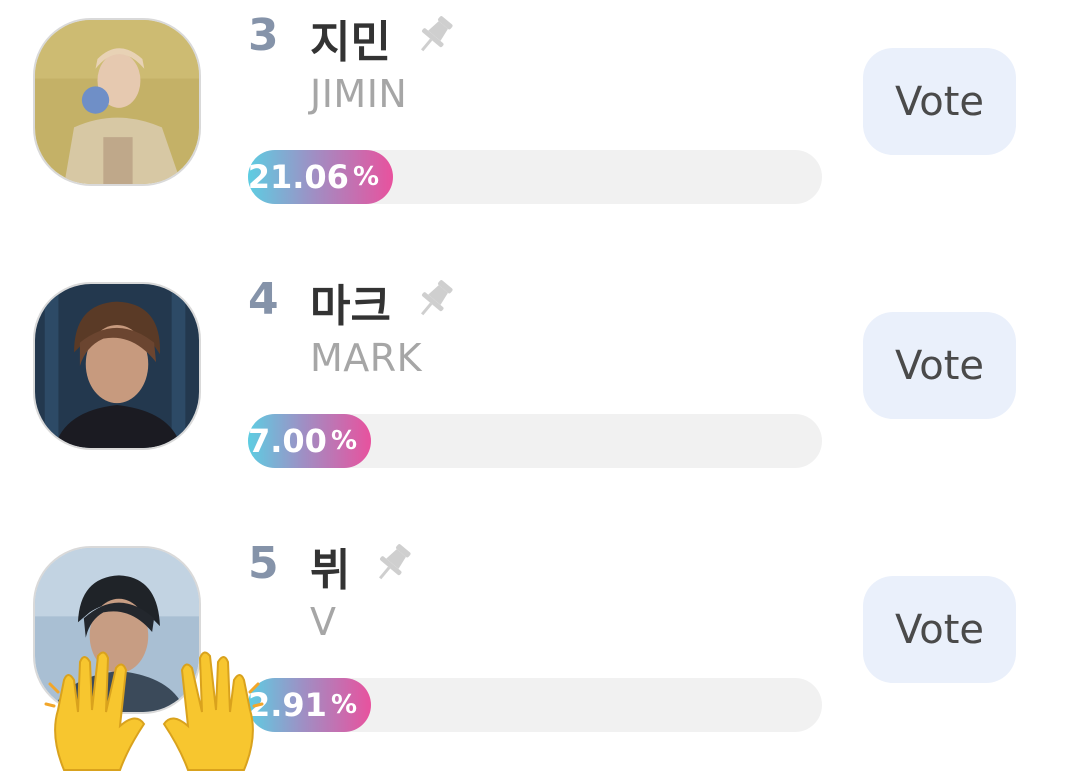 The height and width of the screenshot is (780, 1065). Describe the element at coordinates (366, 358) in the screenshot. I see `member-romanized-name: MARK` at that location.